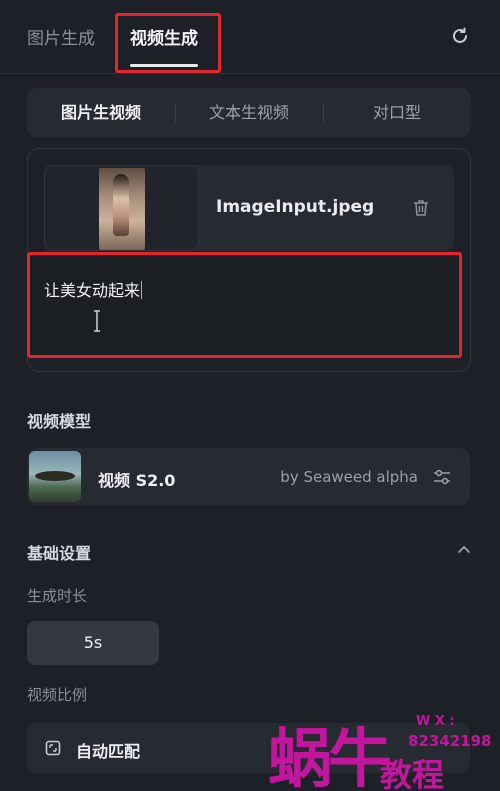 Image resolution: width=500 pixels, height=791 pixels. I want to click on uploaded-file-row: ImageInput.jpeg, so click(249, 208).